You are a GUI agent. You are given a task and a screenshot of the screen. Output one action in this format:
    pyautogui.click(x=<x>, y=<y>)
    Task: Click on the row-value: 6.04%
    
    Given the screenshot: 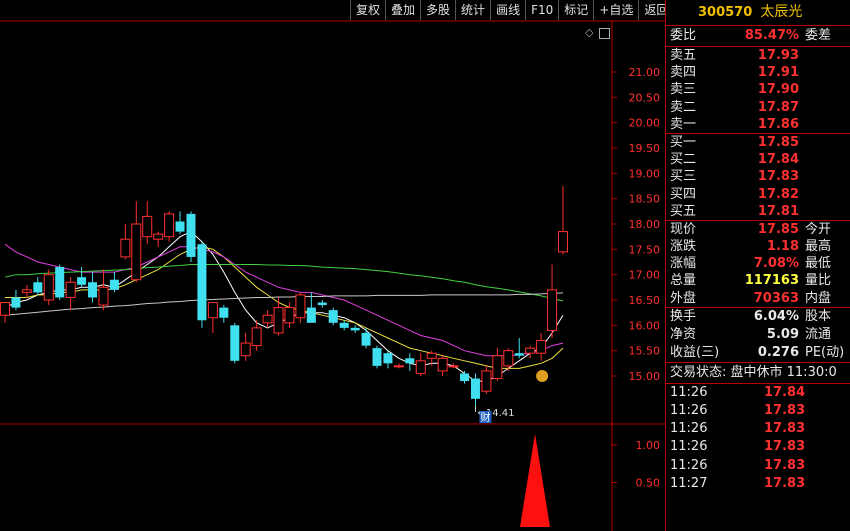 What is the action you would take?
    pyautogui.click(x=776, y=316)
    